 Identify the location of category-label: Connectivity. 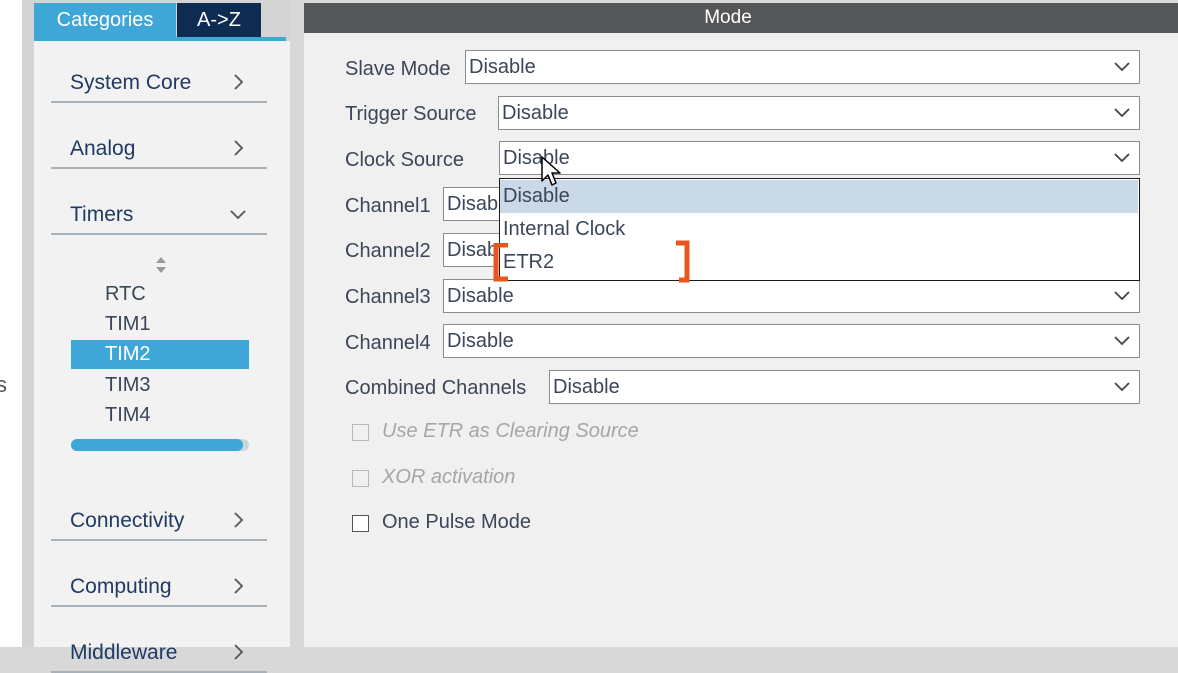
(127, 520).